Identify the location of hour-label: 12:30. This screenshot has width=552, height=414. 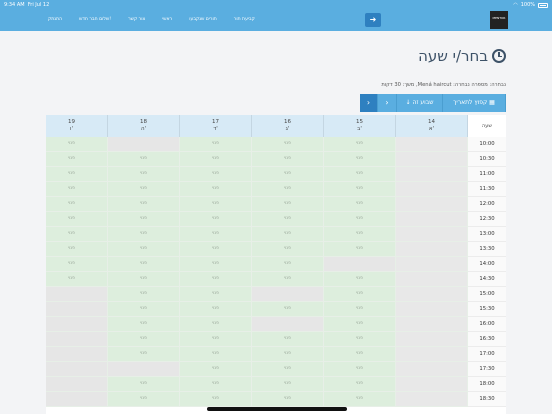
(487, 219).